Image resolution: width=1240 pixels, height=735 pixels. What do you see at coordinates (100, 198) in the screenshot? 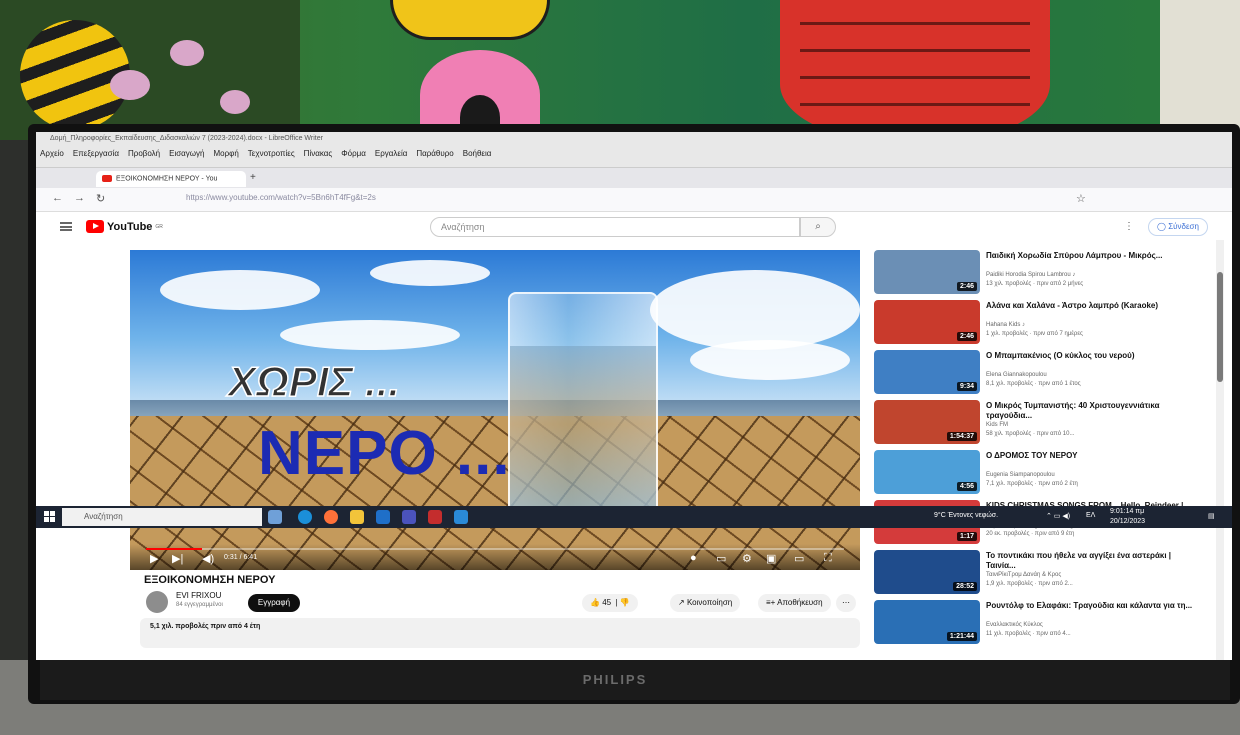
I see `reload-icon: ↻` at bounding box center [100, 198].